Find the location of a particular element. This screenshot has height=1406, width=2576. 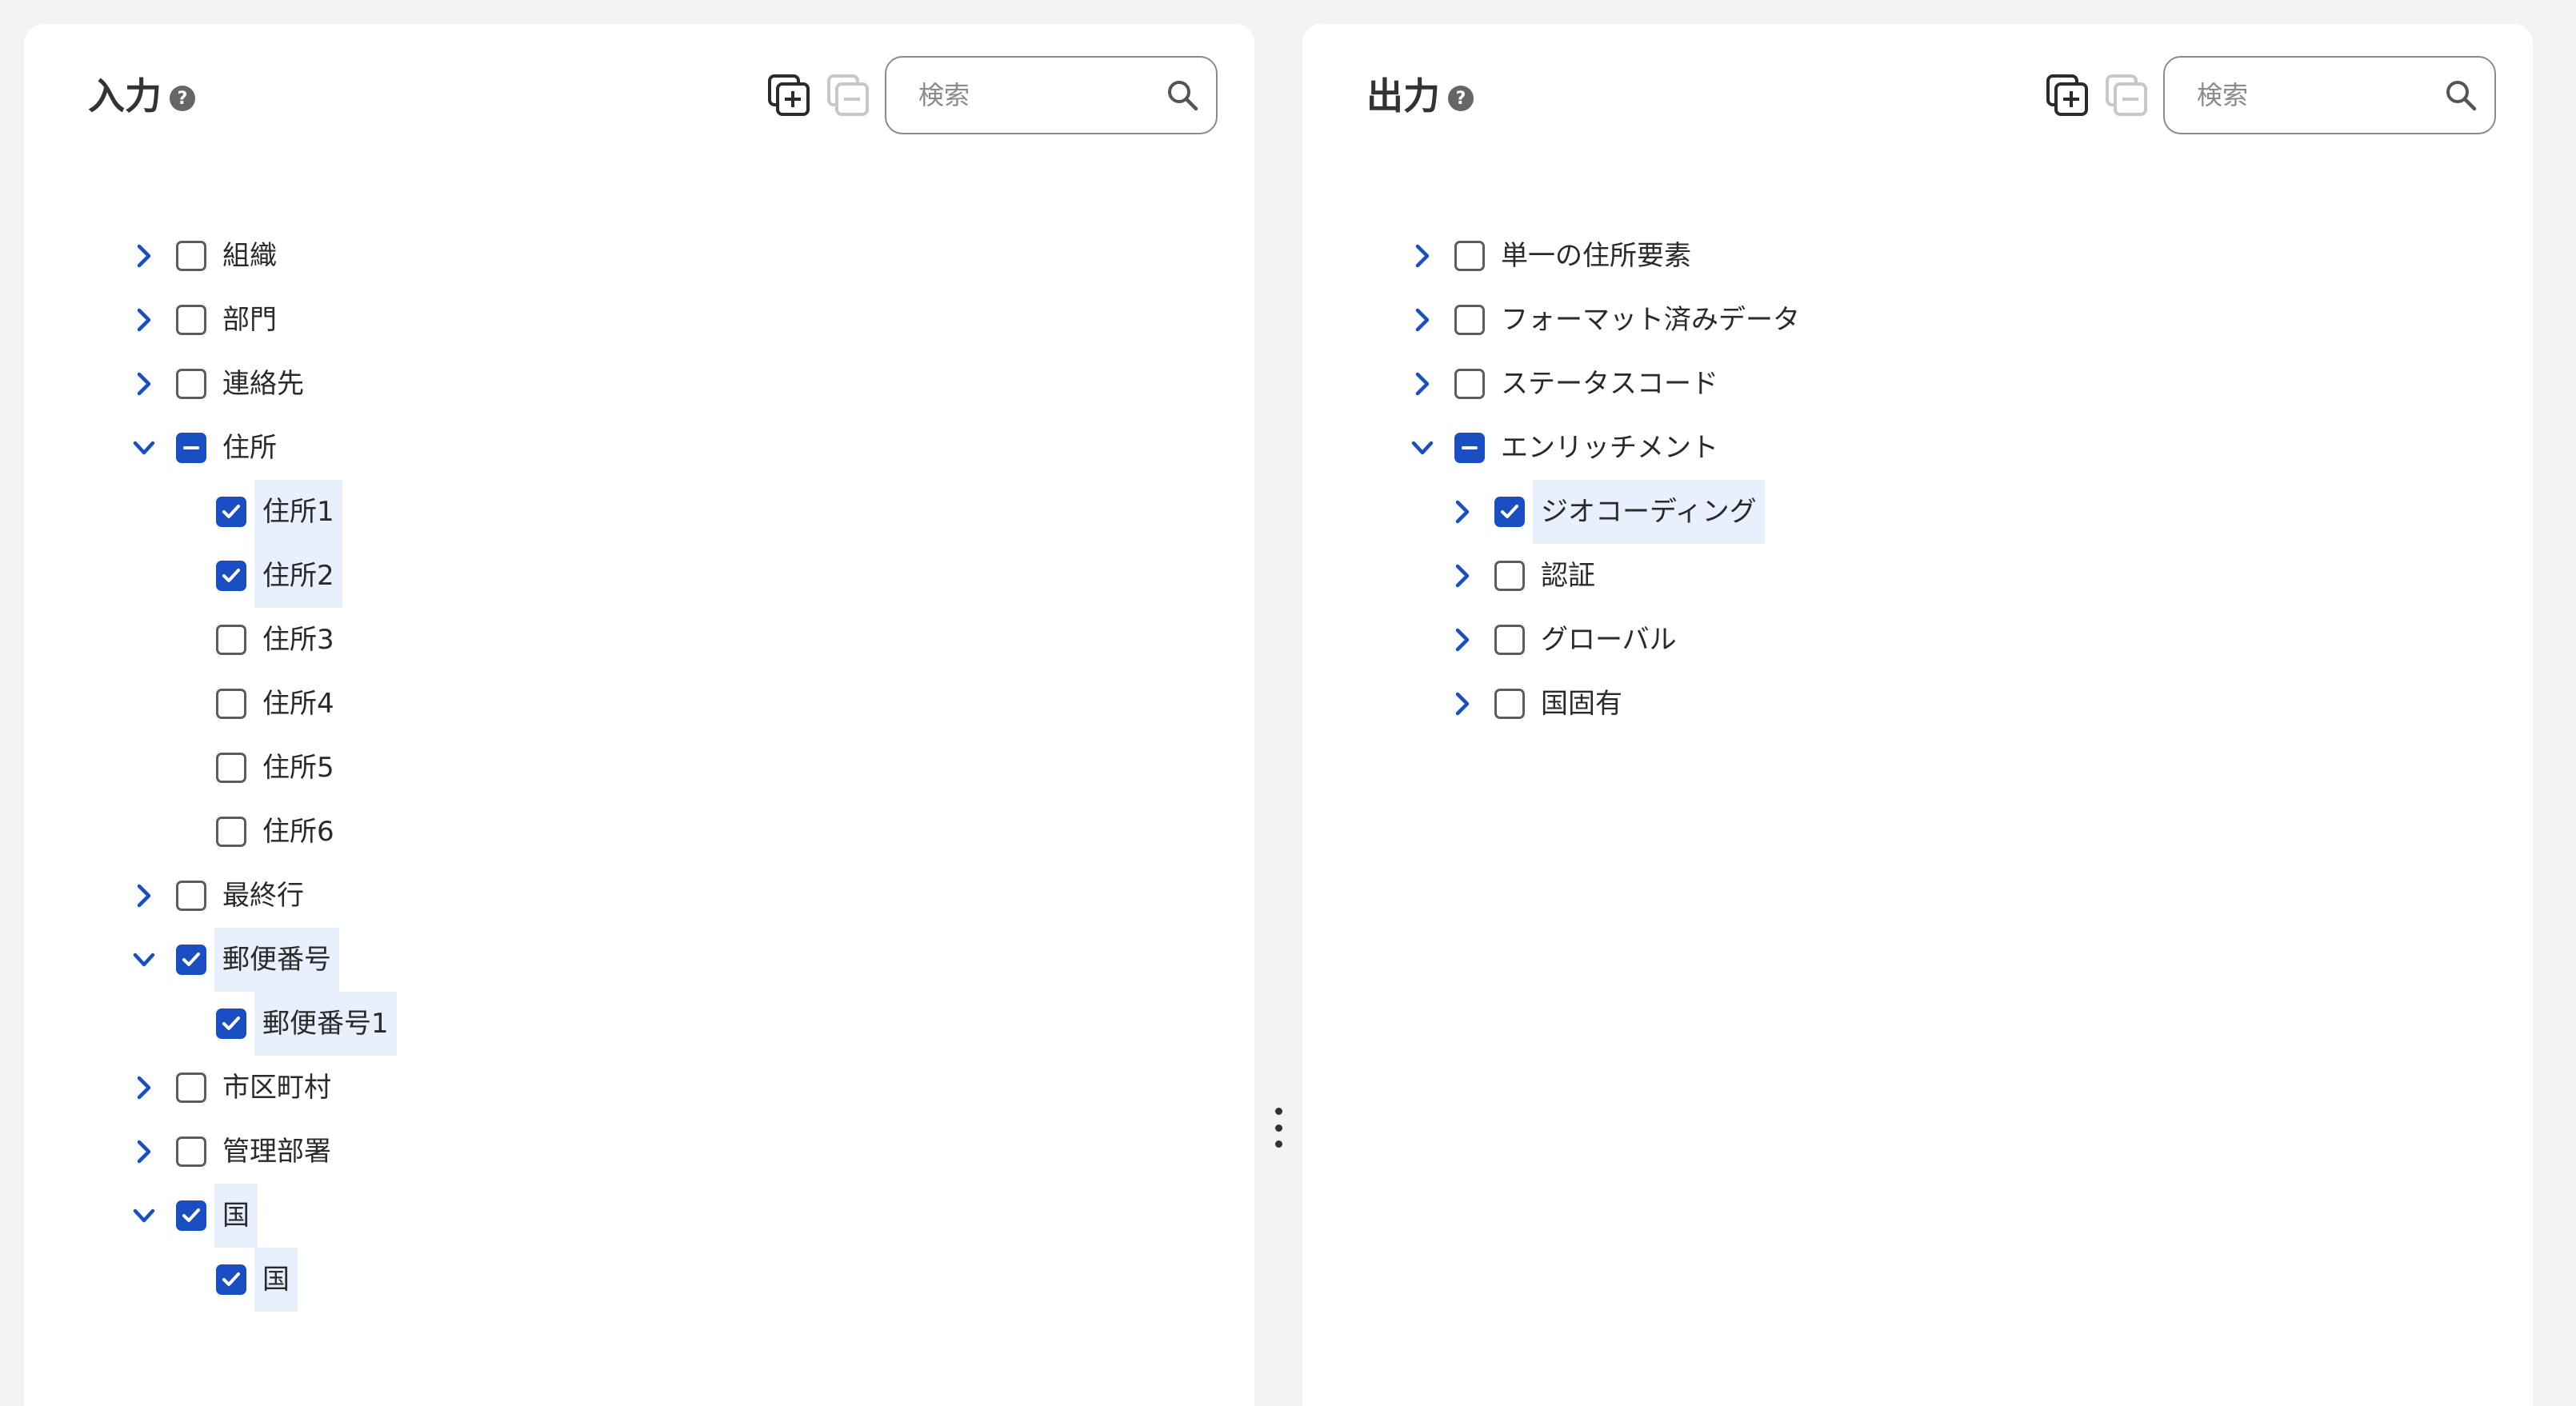

tree-row: 住所 is located at coordinates (639, 448).